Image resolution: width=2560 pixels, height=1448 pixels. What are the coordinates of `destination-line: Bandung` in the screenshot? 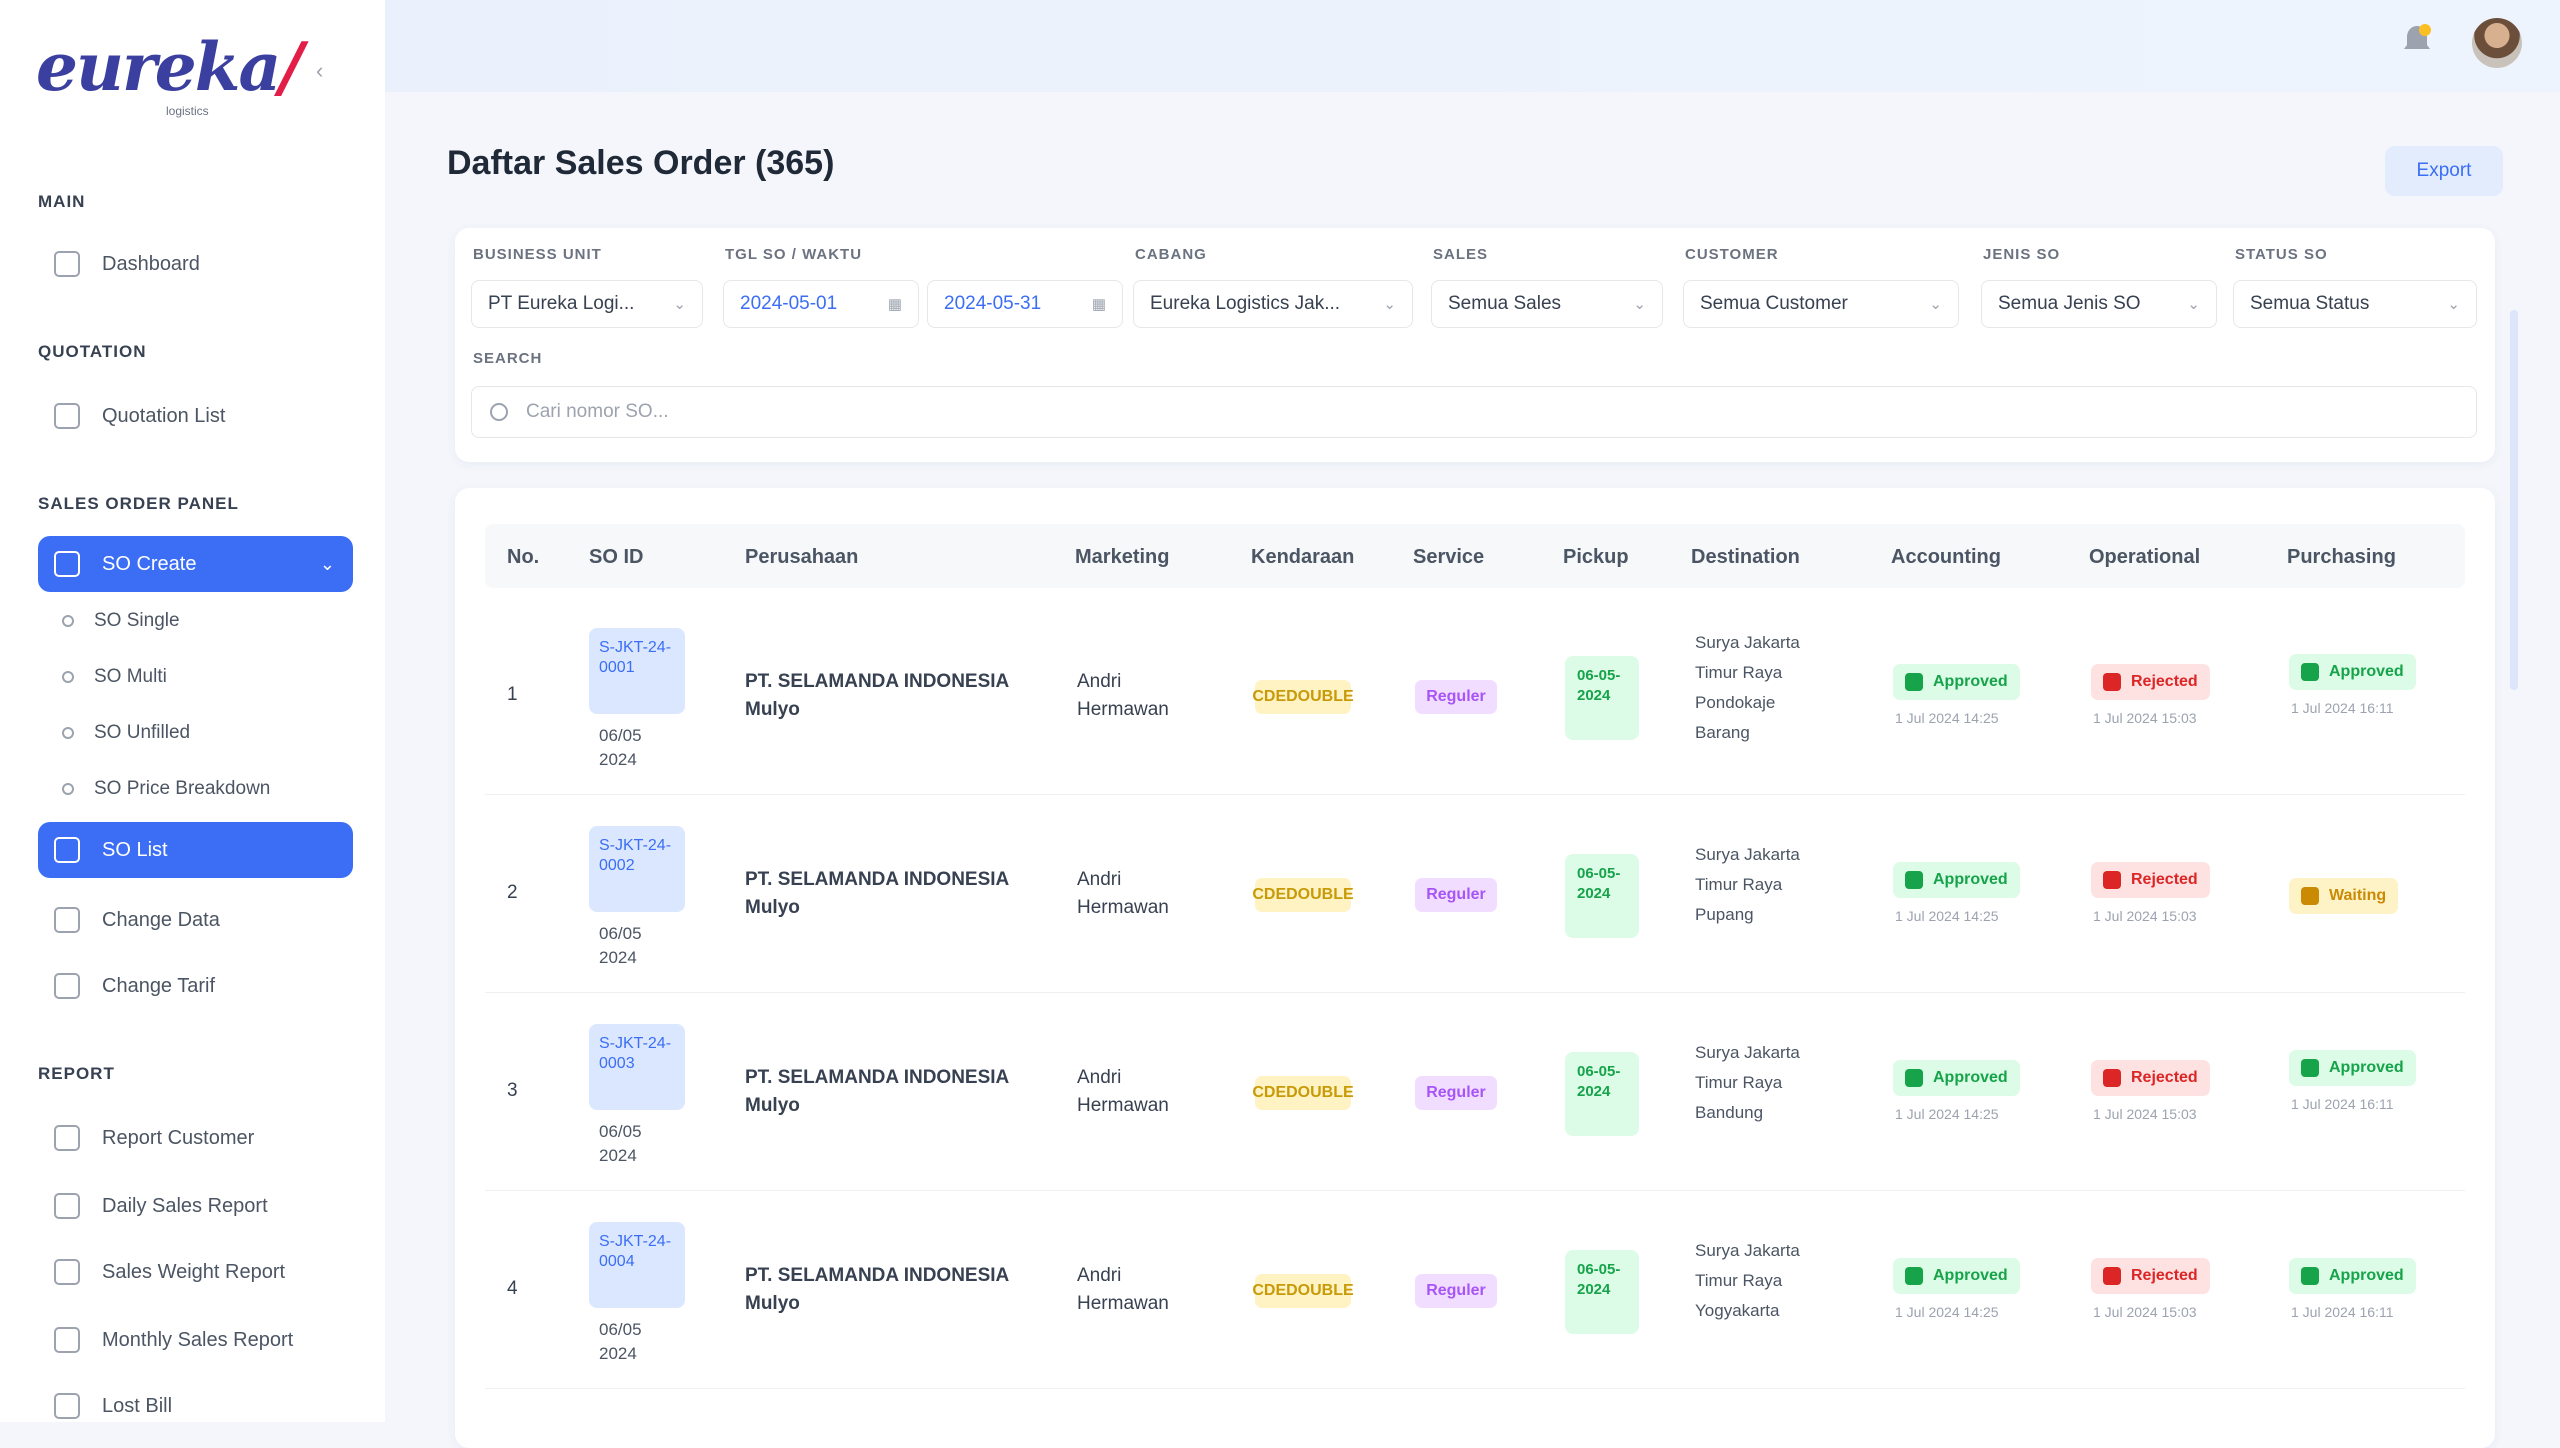 It's located at (1729, 1112).